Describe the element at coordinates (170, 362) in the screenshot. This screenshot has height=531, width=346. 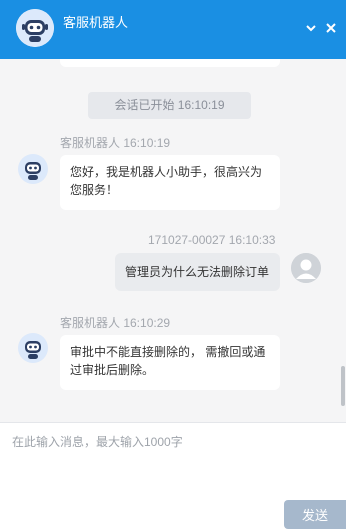
I see `bot-message-bubble: 审批中不能直接删除的， 需撤回或通过审批后删除。` at that location.